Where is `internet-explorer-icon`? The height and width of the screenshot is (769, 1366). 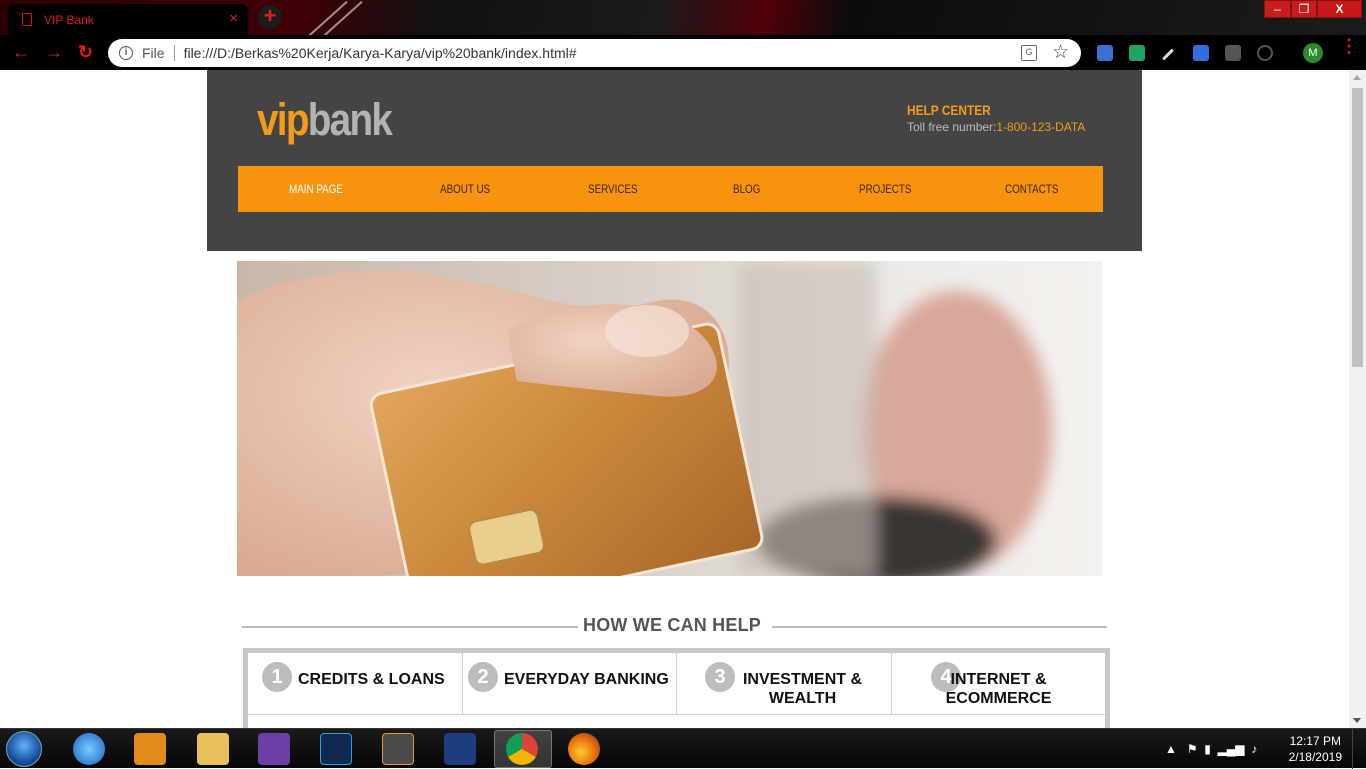
internet-explorer-icon is located at coordinates (89, 749).